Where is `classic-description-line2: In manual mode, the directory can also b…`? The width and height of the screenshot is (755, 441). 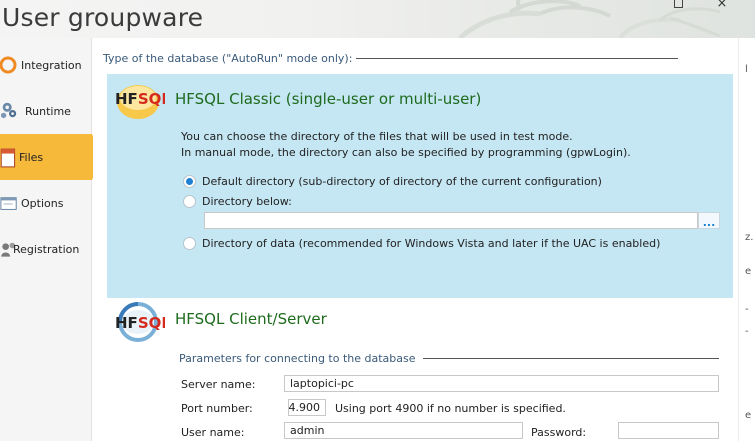
classic-description-line2: In manual mode, the directory can also b… is located at coordinates (406, 152).